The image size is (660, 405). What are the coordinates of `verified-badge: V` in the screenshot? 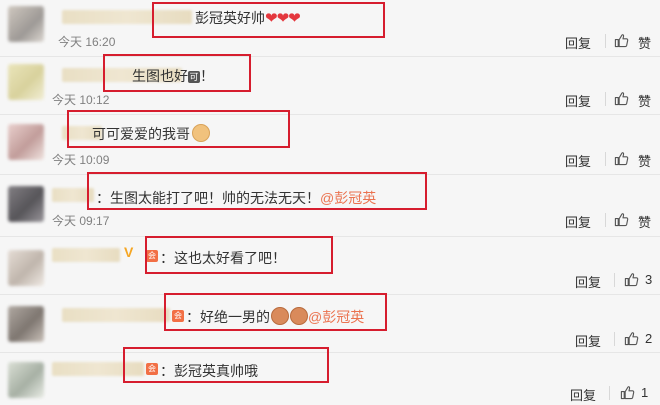 It's located at (129, 252).